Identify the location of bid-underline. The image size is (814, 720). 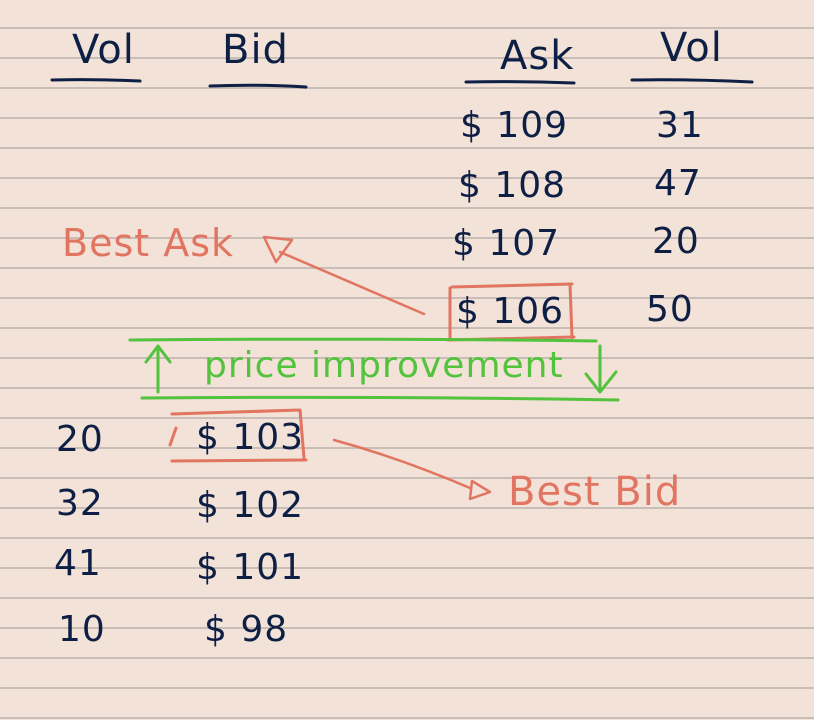
(258, 86).